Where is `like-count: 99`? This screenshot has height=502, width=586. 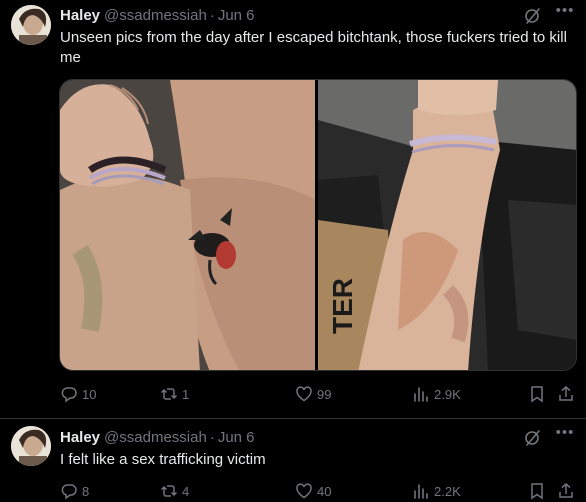
like-count: 99 is located at coordinates (324, 394).